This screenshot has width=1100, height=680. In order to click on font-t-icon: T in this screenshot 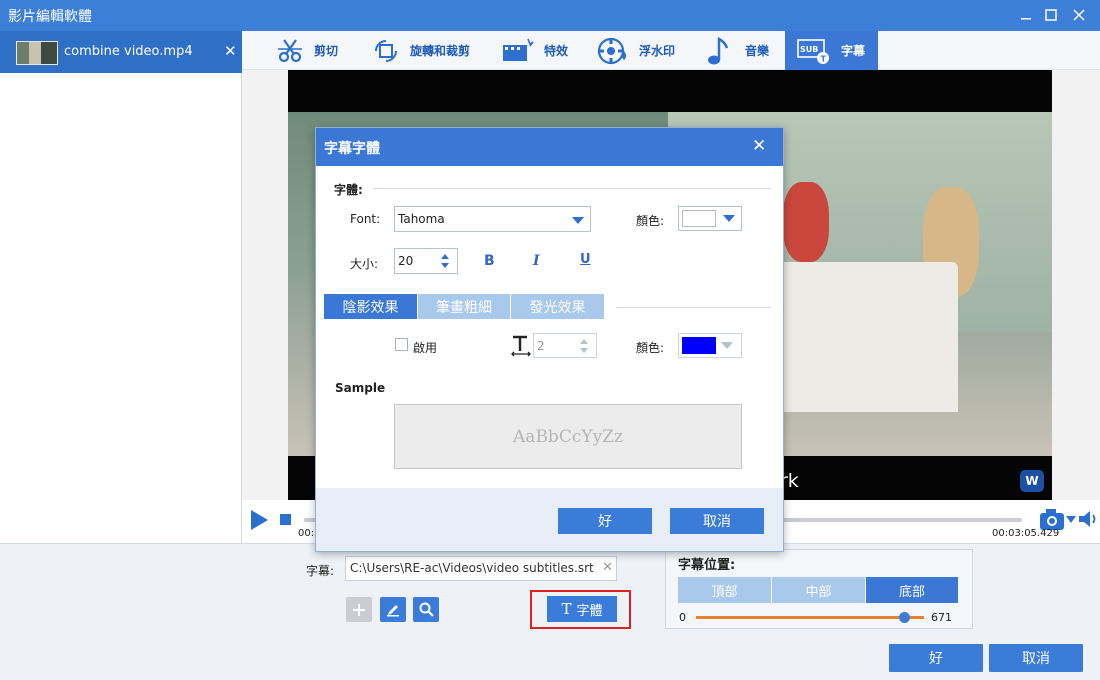, I will do `click(566, 609)`.